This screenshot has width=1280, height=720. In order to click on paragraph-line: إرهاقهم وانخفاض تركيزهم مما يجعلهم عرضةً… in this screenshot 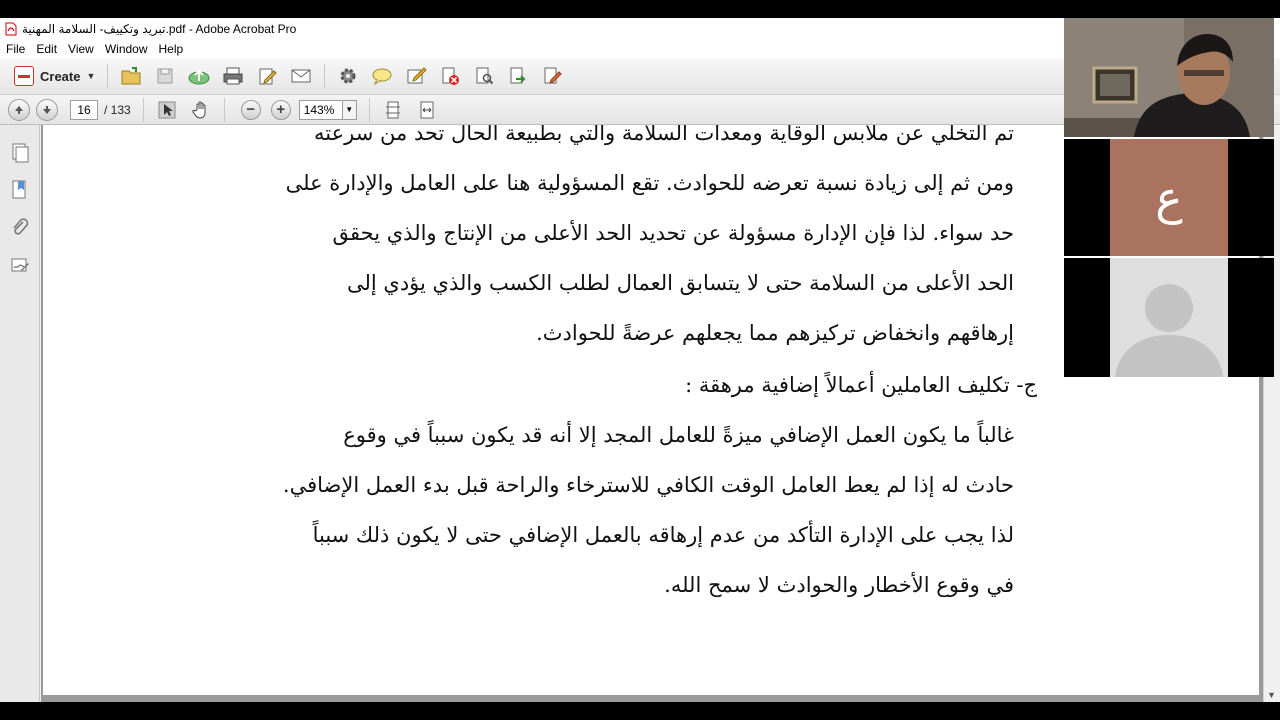, I will do `click(775, 333)`.